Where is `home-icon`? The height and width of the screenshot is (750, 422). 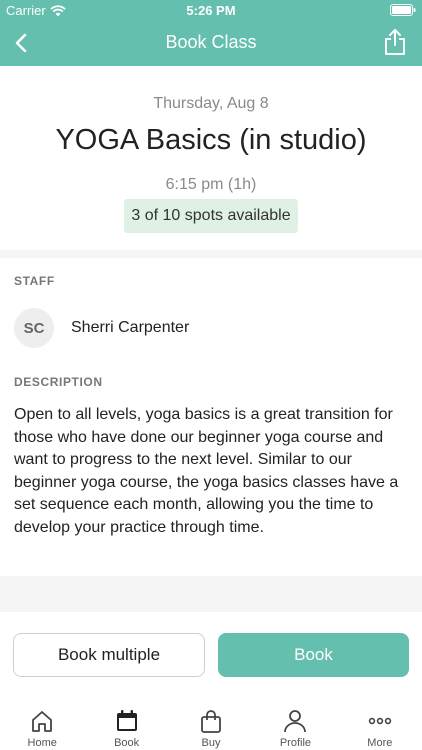 home-icon is located at coordinates (42, 721).